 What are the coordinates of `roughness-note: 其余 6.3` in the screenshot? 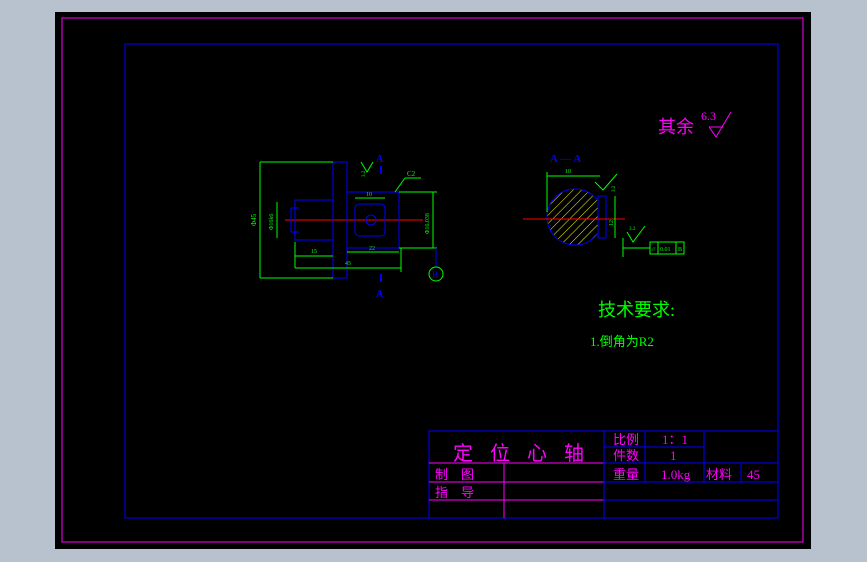 It's located at (695, 123).